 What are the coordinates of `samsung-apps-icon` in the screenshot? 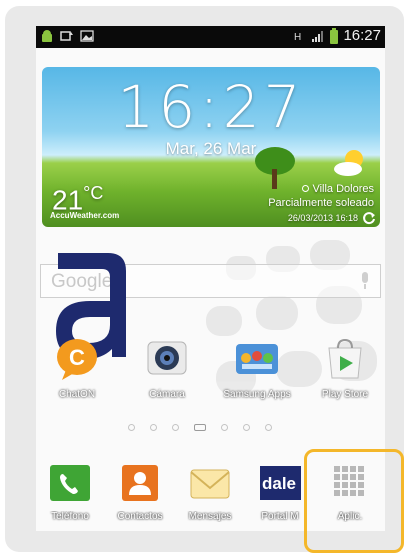 It's located at (257, 359).